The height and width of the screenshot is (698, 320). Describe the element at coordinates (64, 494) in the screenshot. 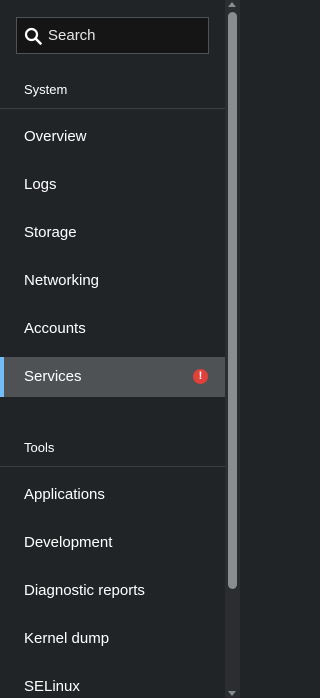

I see `nav-item-label: Applications` at that location.